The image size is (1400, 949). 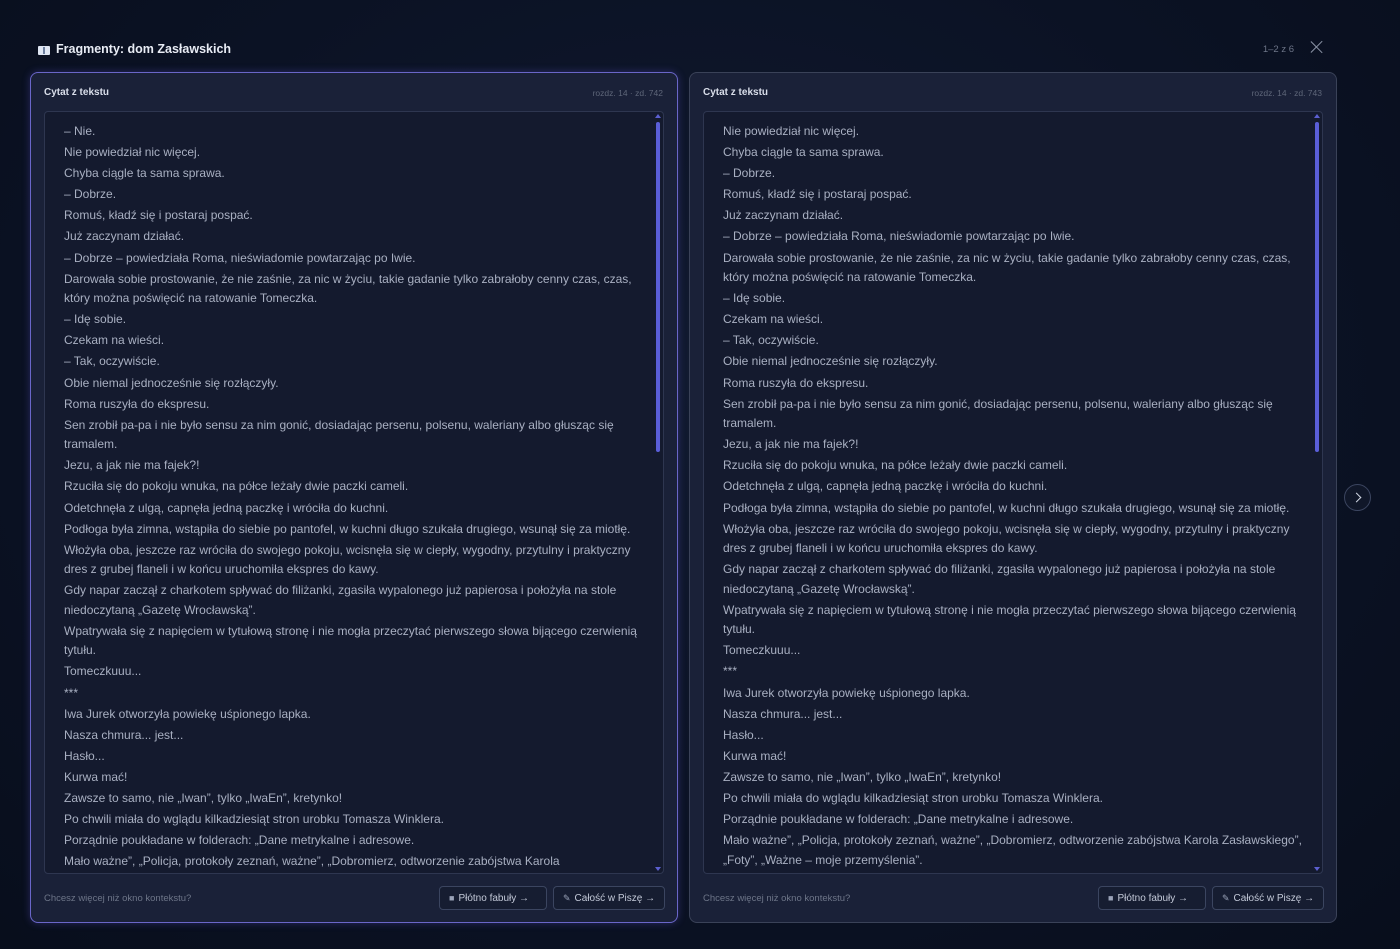 I want to click on card-location: rozdz. 14 · zd. 743, so click(x=1286, y=93).